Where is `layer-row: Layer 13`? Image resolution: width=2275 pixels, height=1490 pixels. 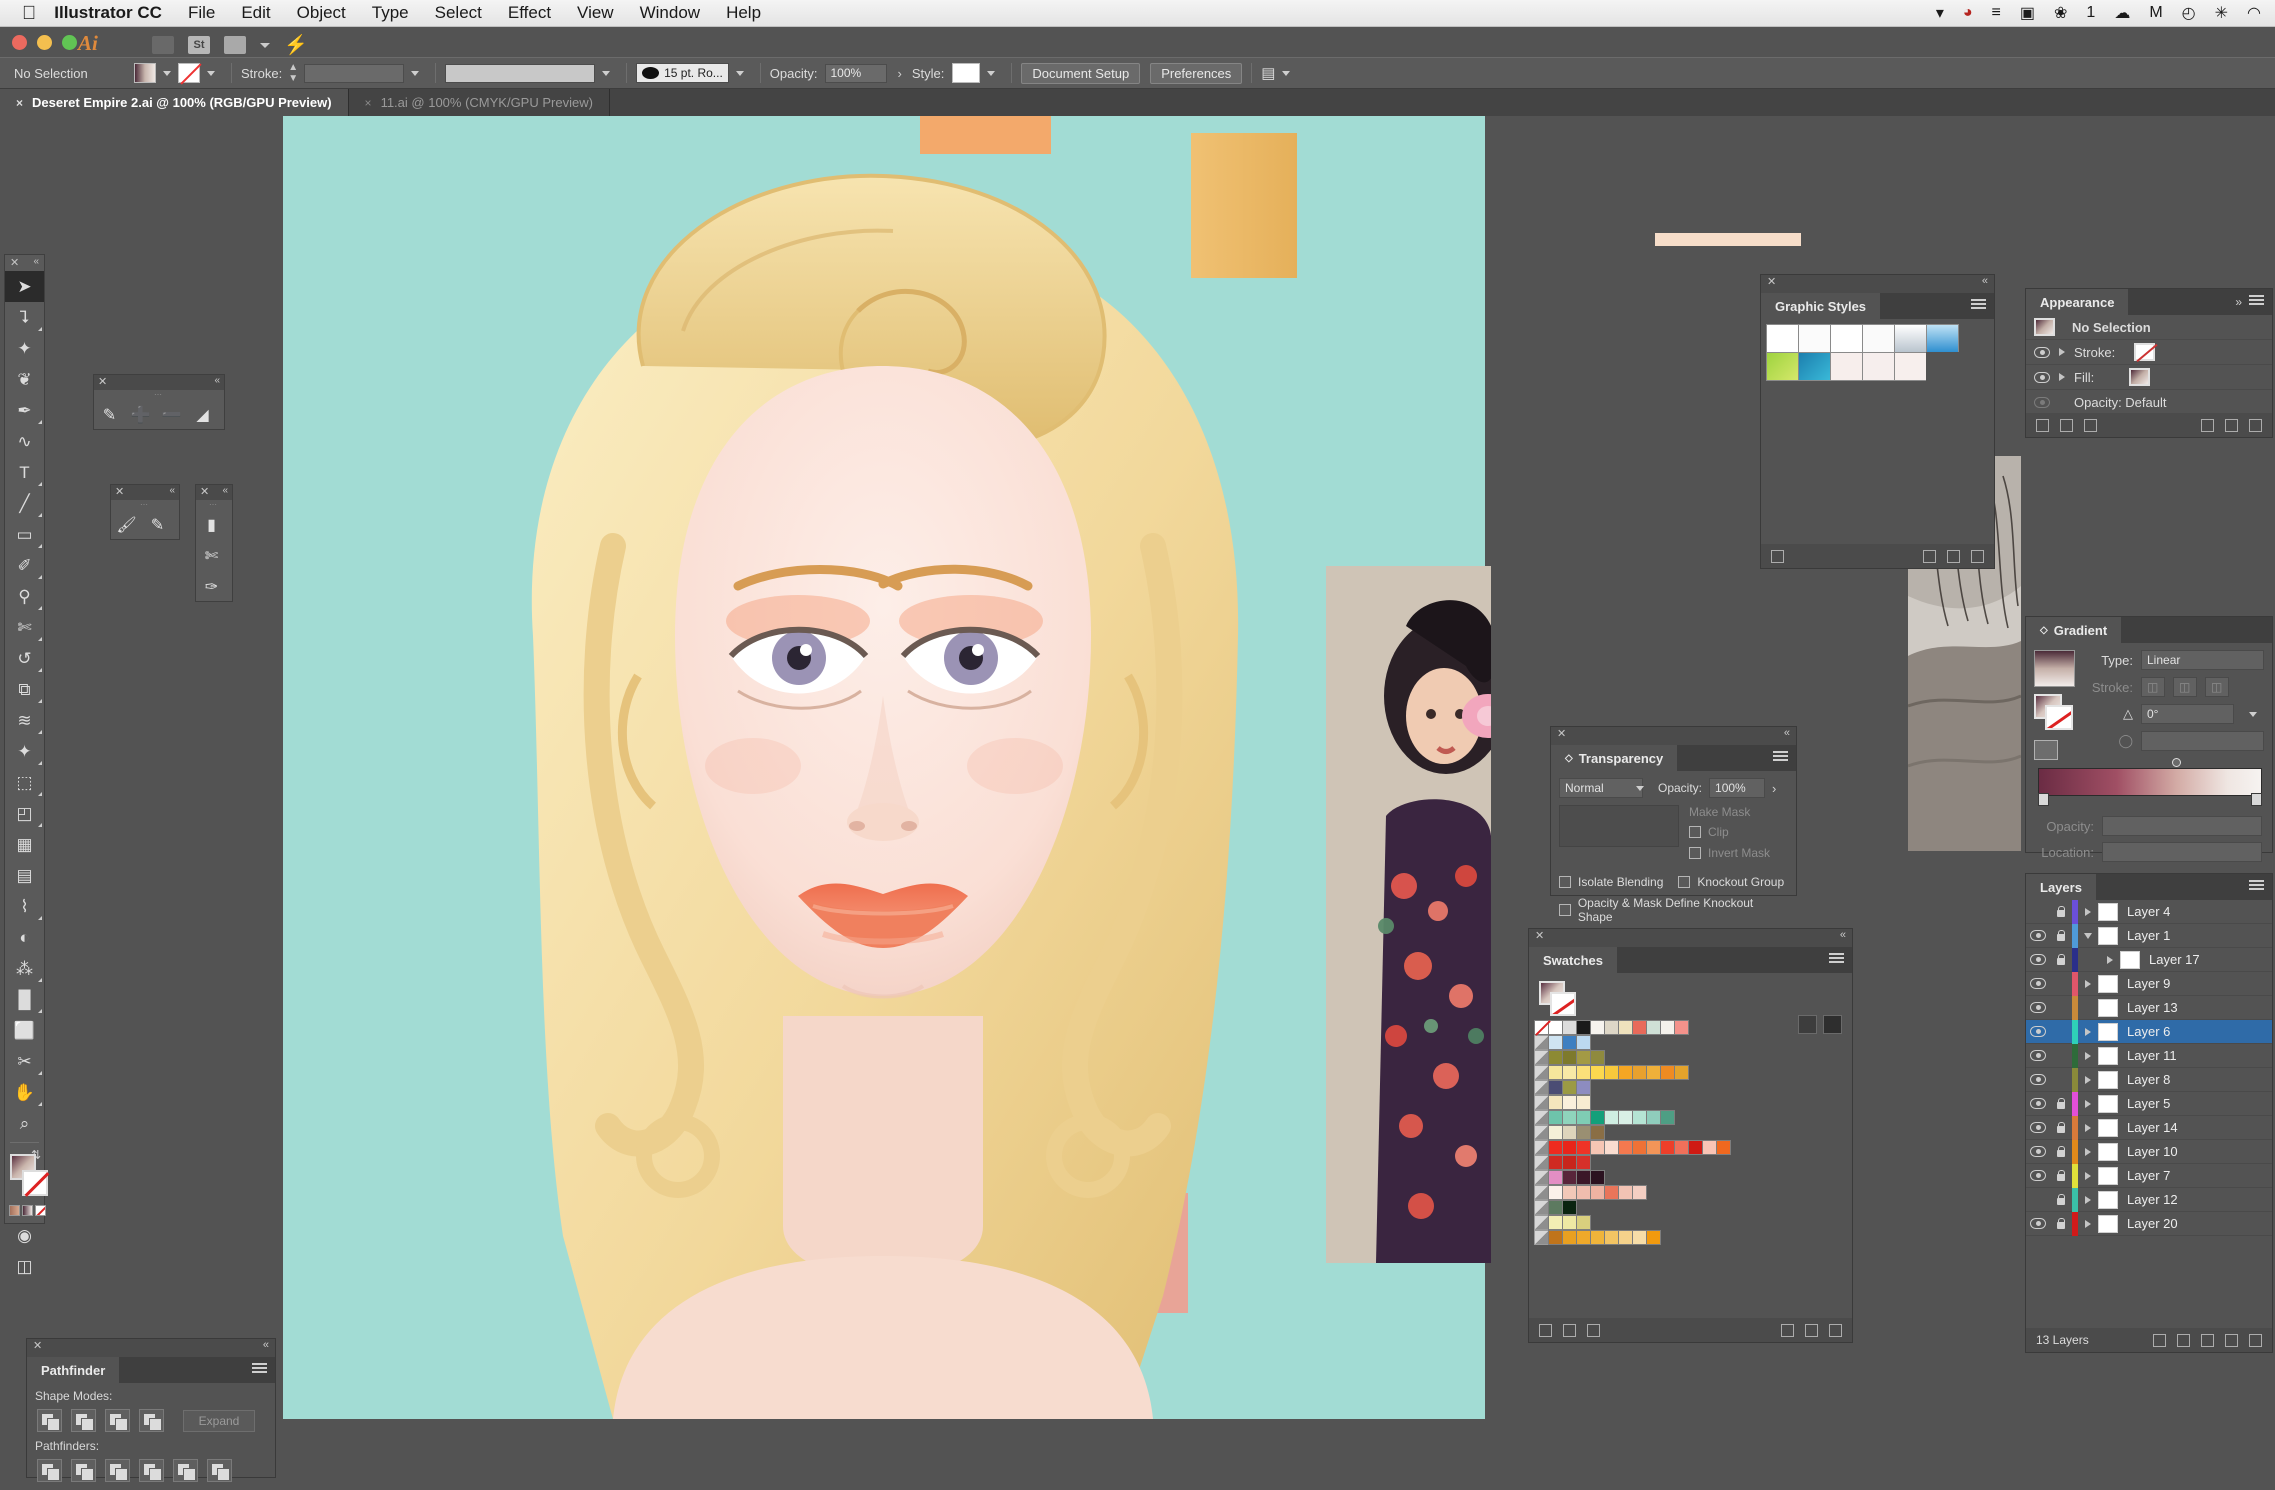
layer-row: Layer 13 is located at coordinates (2149, 1007).